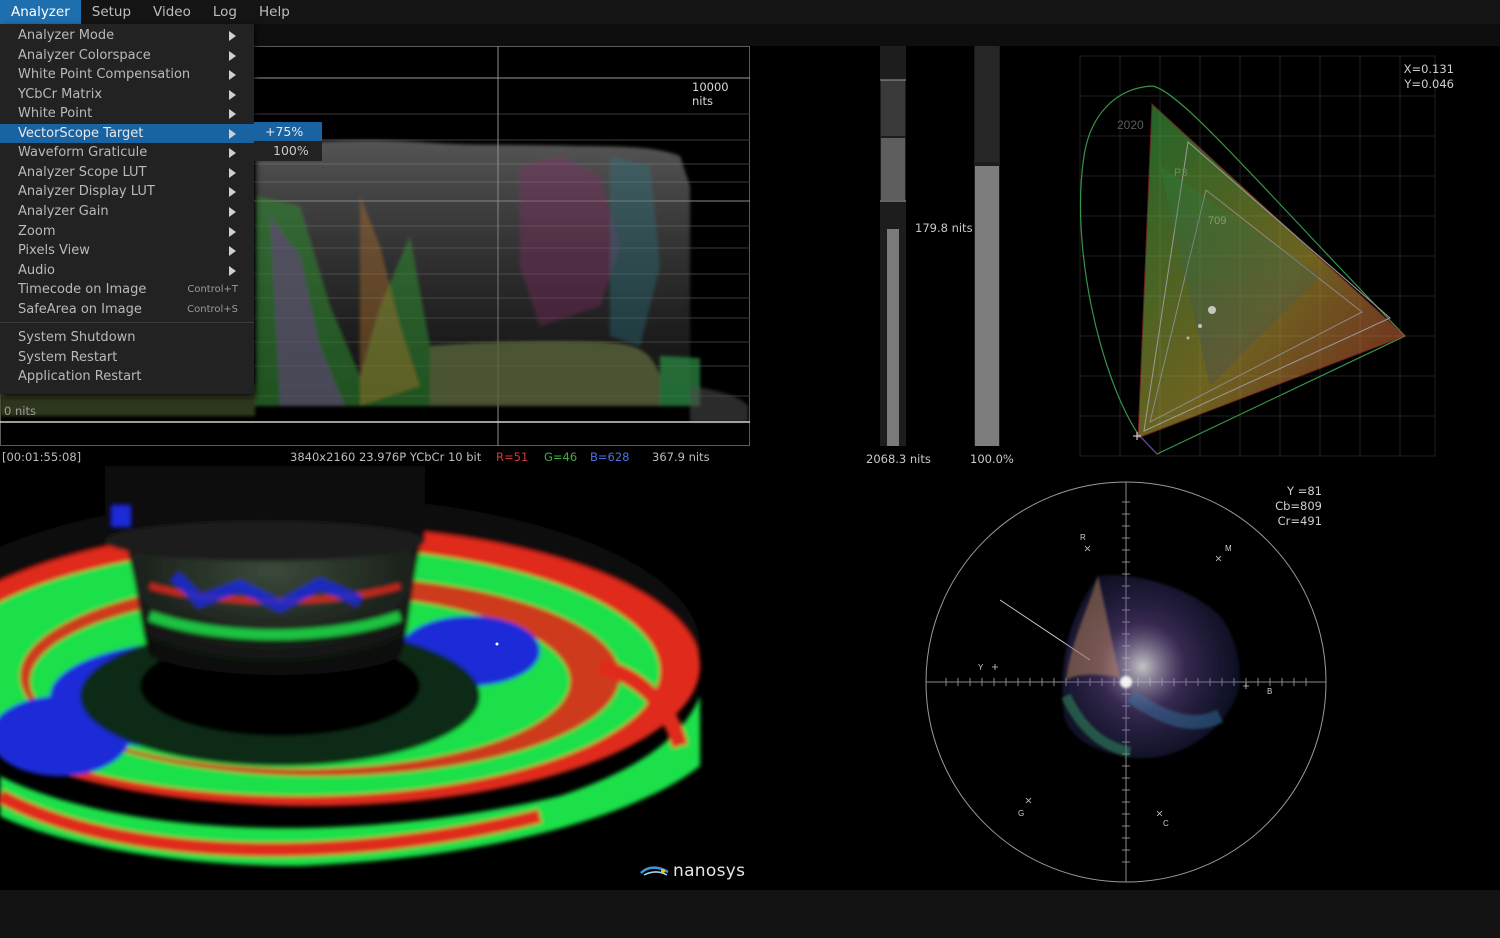  Describe the element at coordinates (1021, 813) in the screenshot. I see `target-g: G` at that location.